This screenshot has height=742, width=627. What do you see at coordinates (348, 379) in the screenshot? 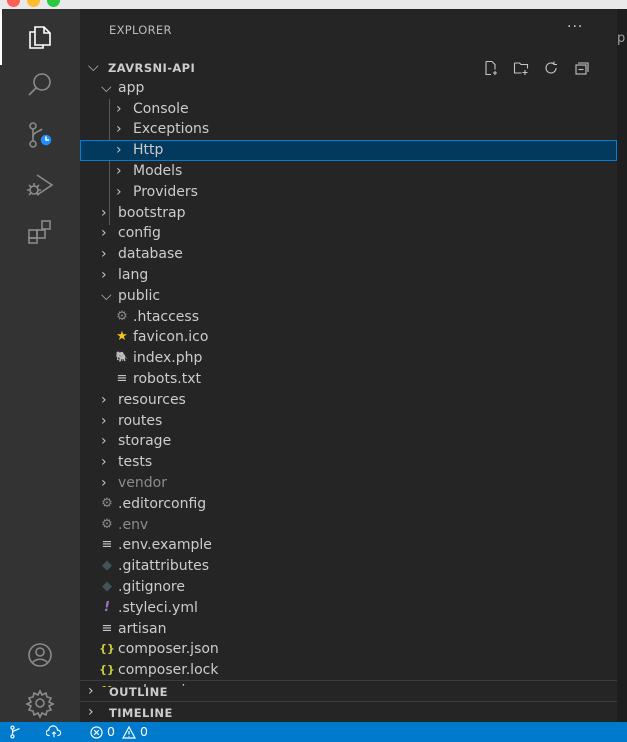
I see `file-row: ≡ robots.txt` at bounding box center [348, 379].